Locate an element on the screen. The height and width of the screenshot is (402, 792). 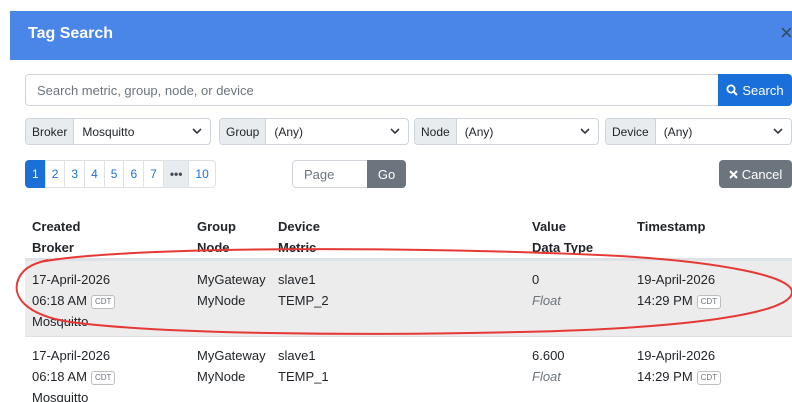
header-timestamp: Timestamp is located at coordinates (671, 226).